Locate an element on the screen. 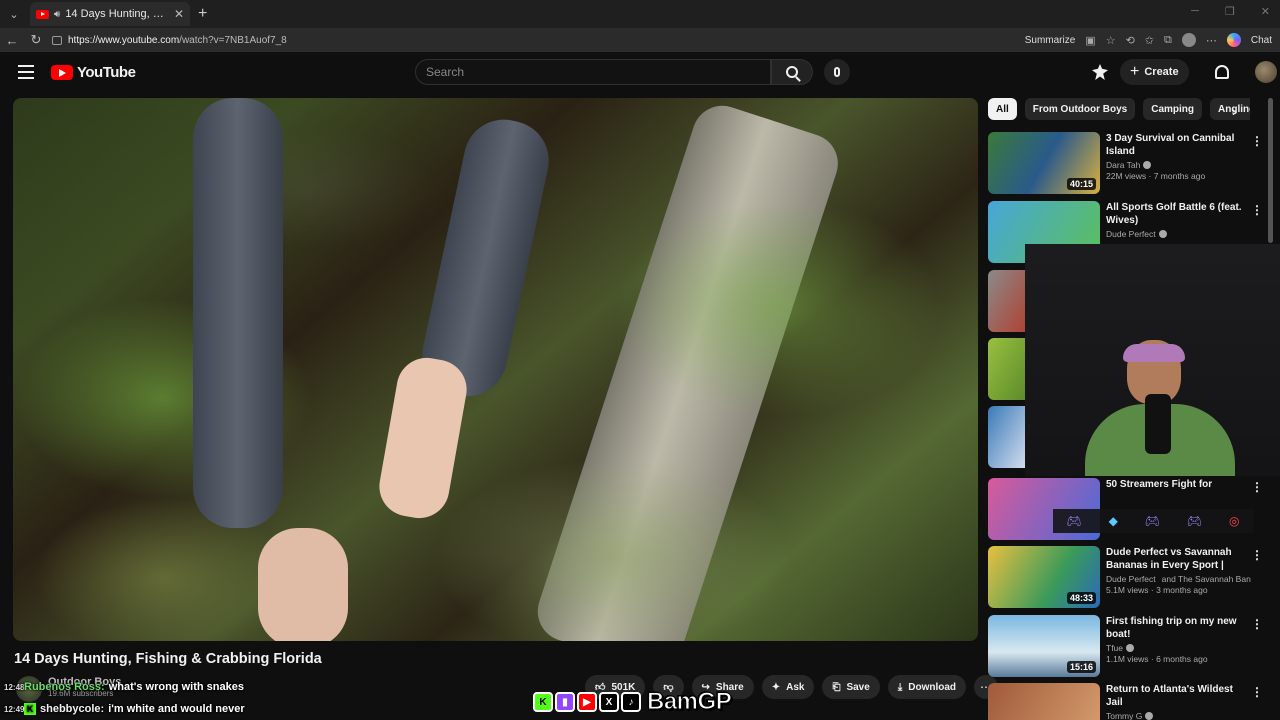  minimize-icon: ─ is located at coordinates (1195, 11).